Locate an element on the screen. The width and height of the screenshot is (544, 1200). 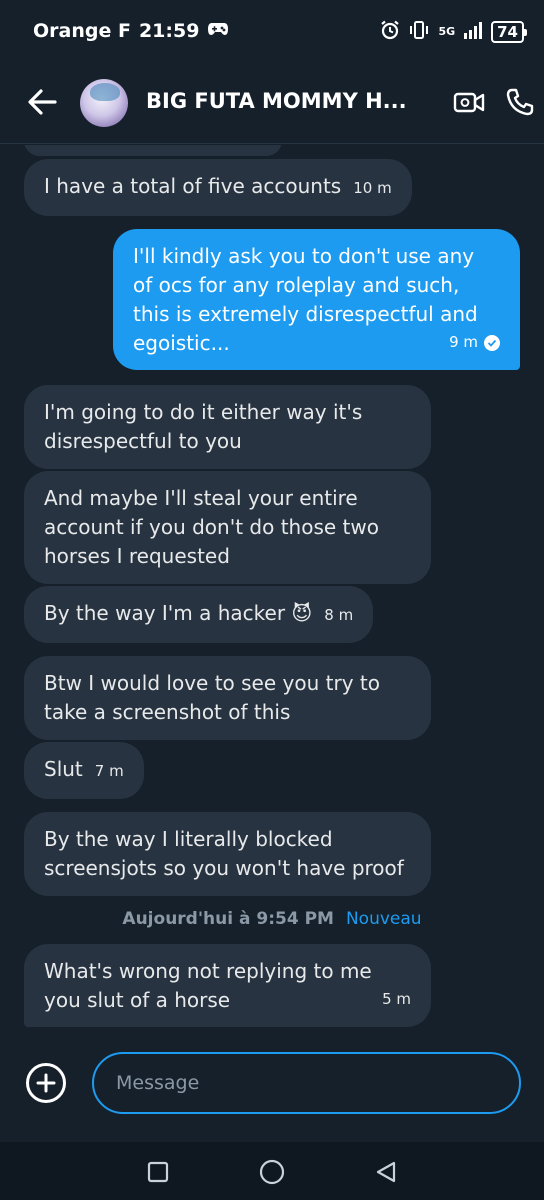
message-text: I have a total of five accounts is located at coordinates (193, 186).